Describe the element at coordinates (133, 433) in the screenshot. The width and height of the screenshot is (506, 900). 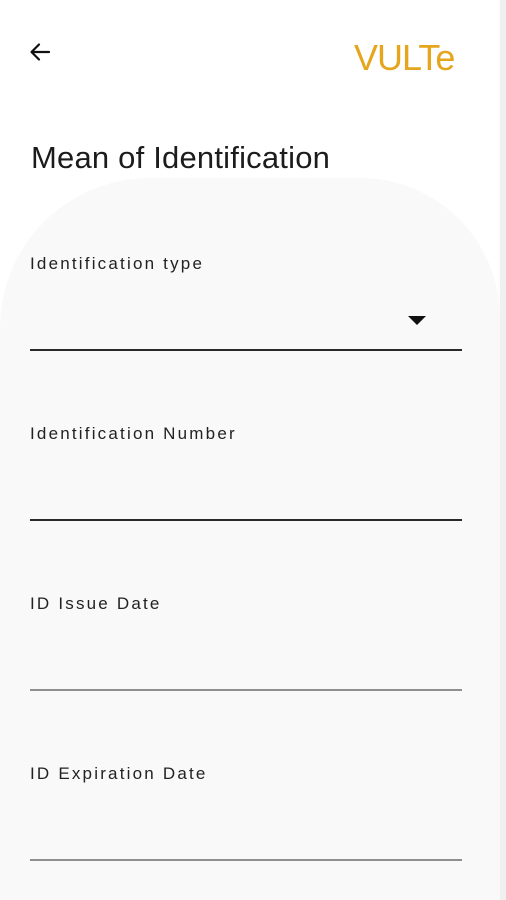
I see `identification-number-label: Identification Number` at that location.